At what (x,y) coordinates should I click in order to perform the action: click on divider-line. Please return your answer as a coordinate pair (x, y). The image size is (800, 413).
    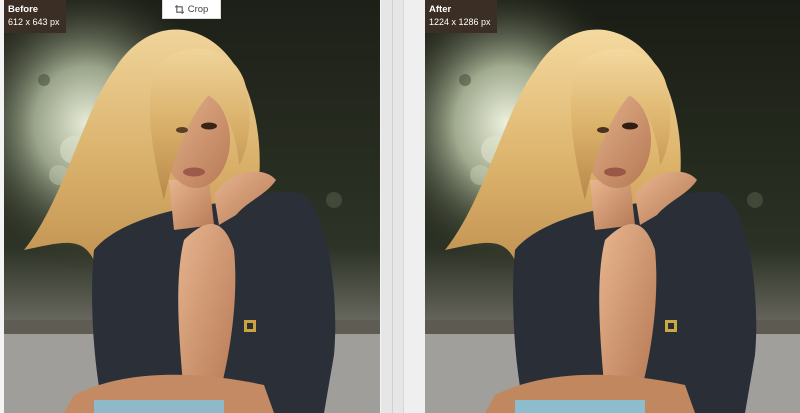
    Looking at the image, I should click on (392, 206).